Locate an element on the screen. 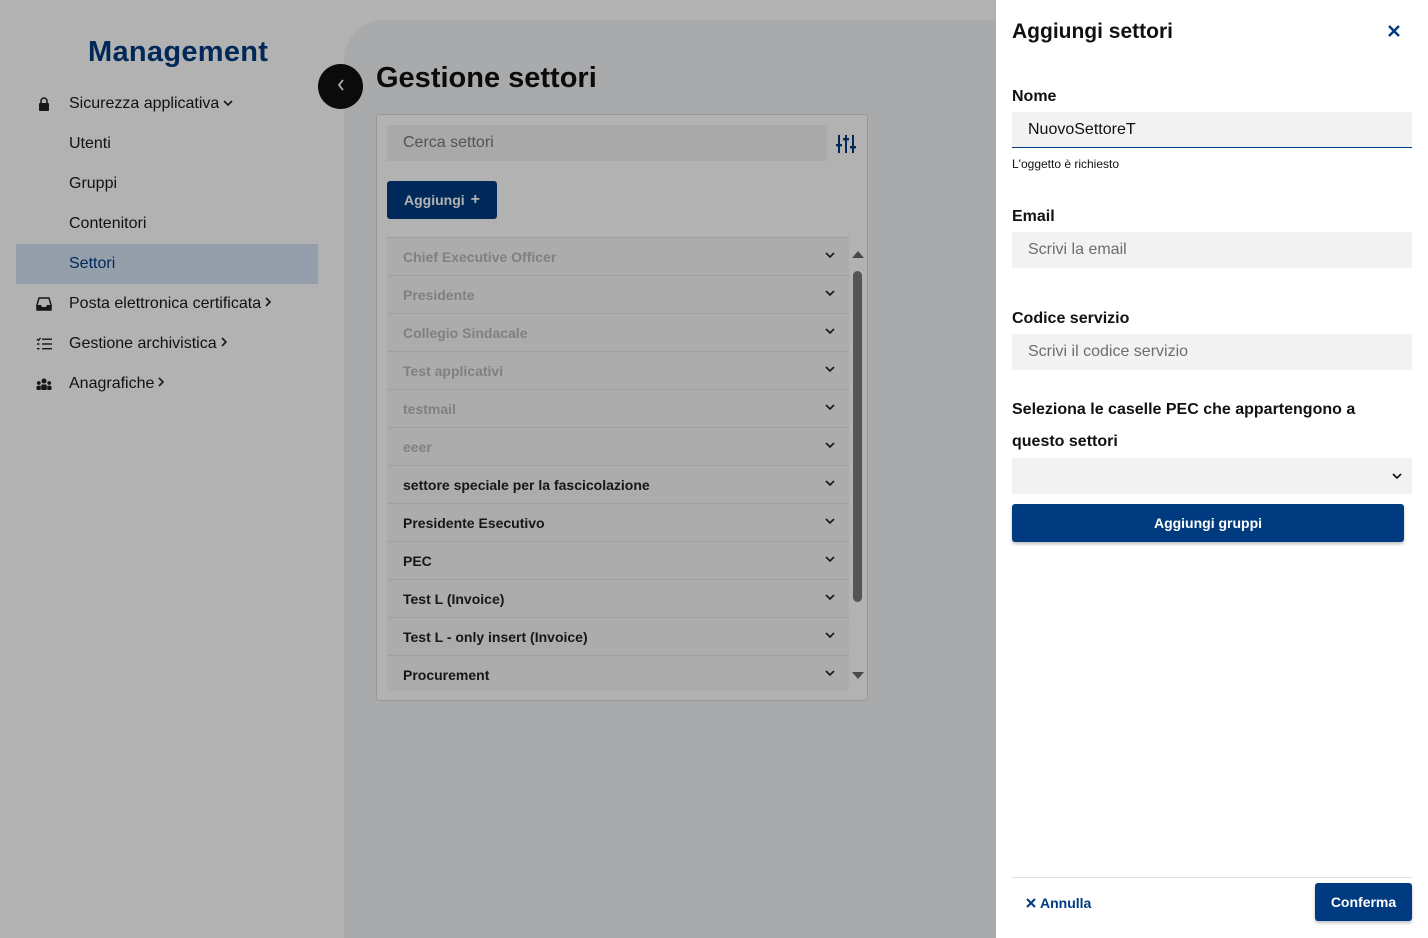  codice-servizio-label: Codice servizio is located at coordinates (1071, 318).